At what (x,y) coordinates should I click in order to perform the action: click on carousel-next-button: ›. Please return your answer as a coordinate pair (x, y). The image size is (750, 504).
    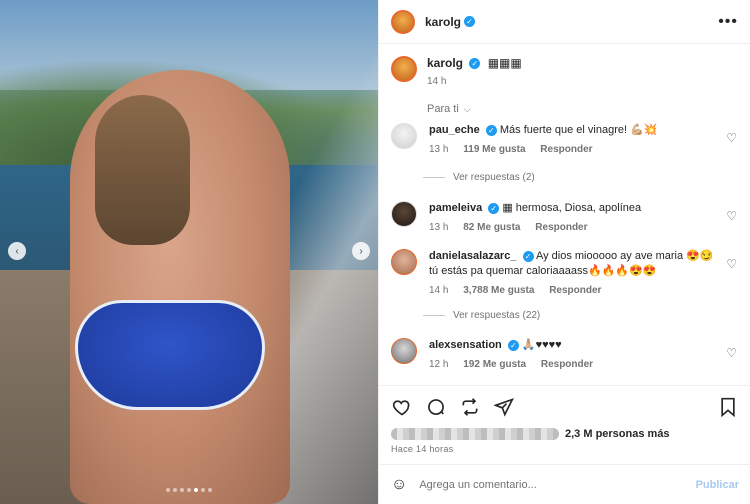
    Looking at the image, I should click on (361, 251).